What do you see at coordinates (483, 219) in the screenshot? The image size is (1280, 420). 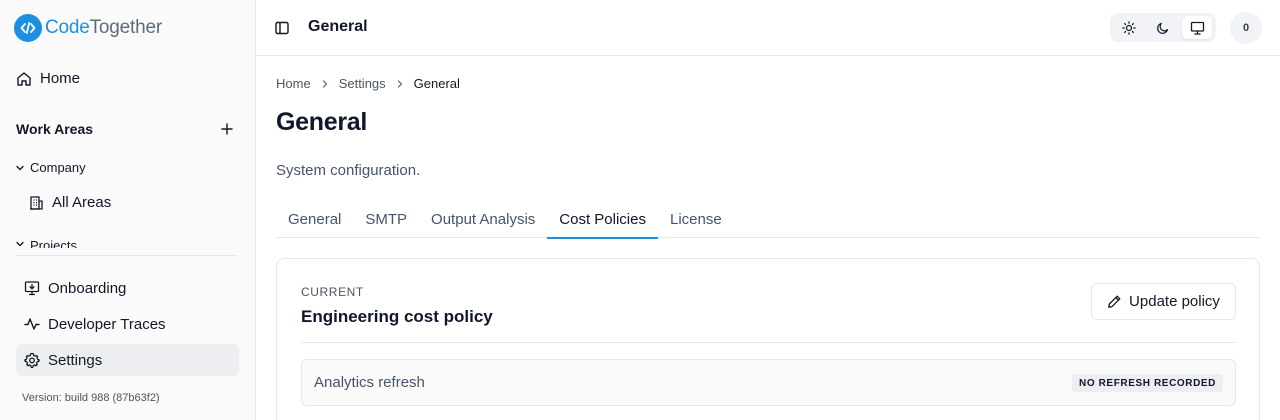 I see `tab-output-analysis: Output Analysis` at bounding box center [483, 219].